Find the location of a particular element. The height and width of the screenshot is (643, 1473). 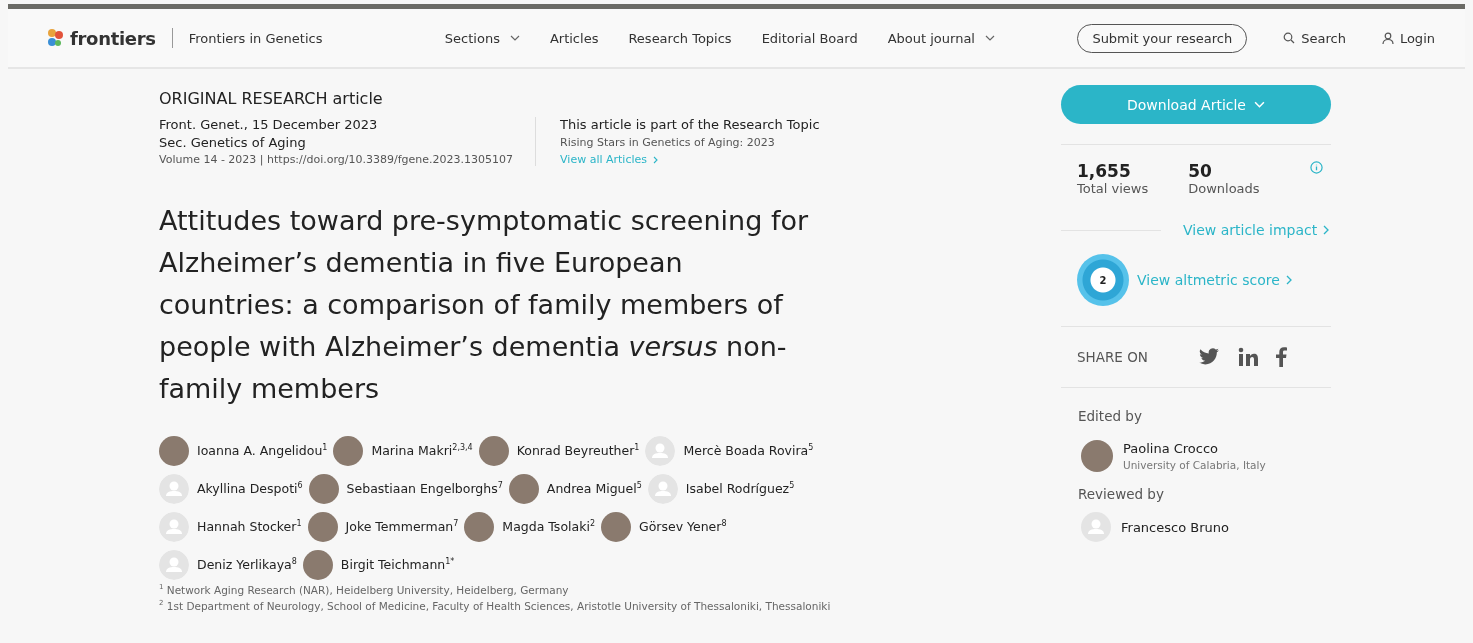

metric-label: Total views is located at coordinates (1113, 188).